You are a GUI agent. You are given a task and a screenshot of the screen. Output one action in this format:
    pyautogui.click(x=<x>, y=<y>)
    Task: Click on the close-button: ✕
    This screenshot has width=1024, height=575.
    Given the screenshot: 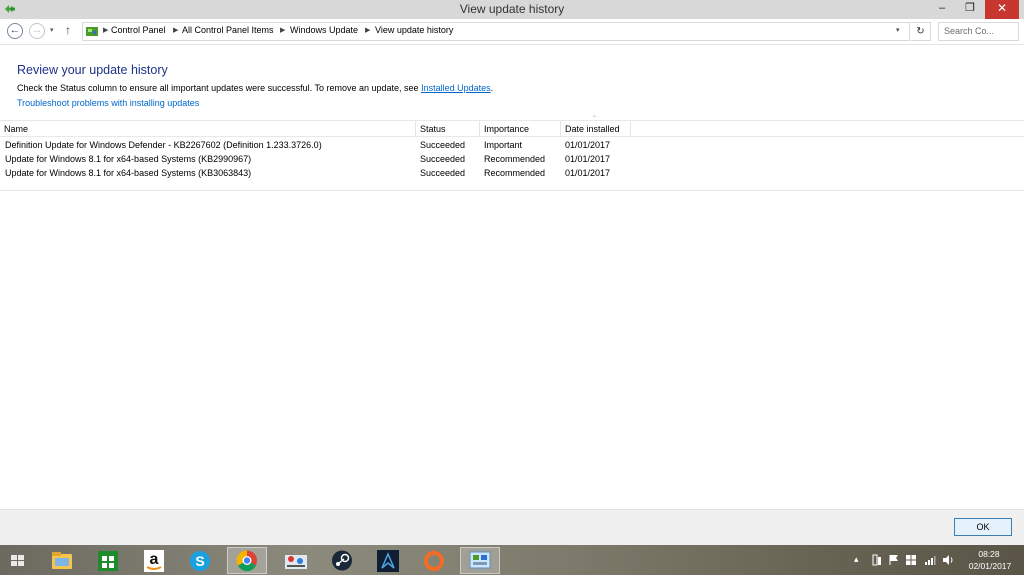 What is the action you would take?
    pyautogui.click(x=1002, y=9)
    